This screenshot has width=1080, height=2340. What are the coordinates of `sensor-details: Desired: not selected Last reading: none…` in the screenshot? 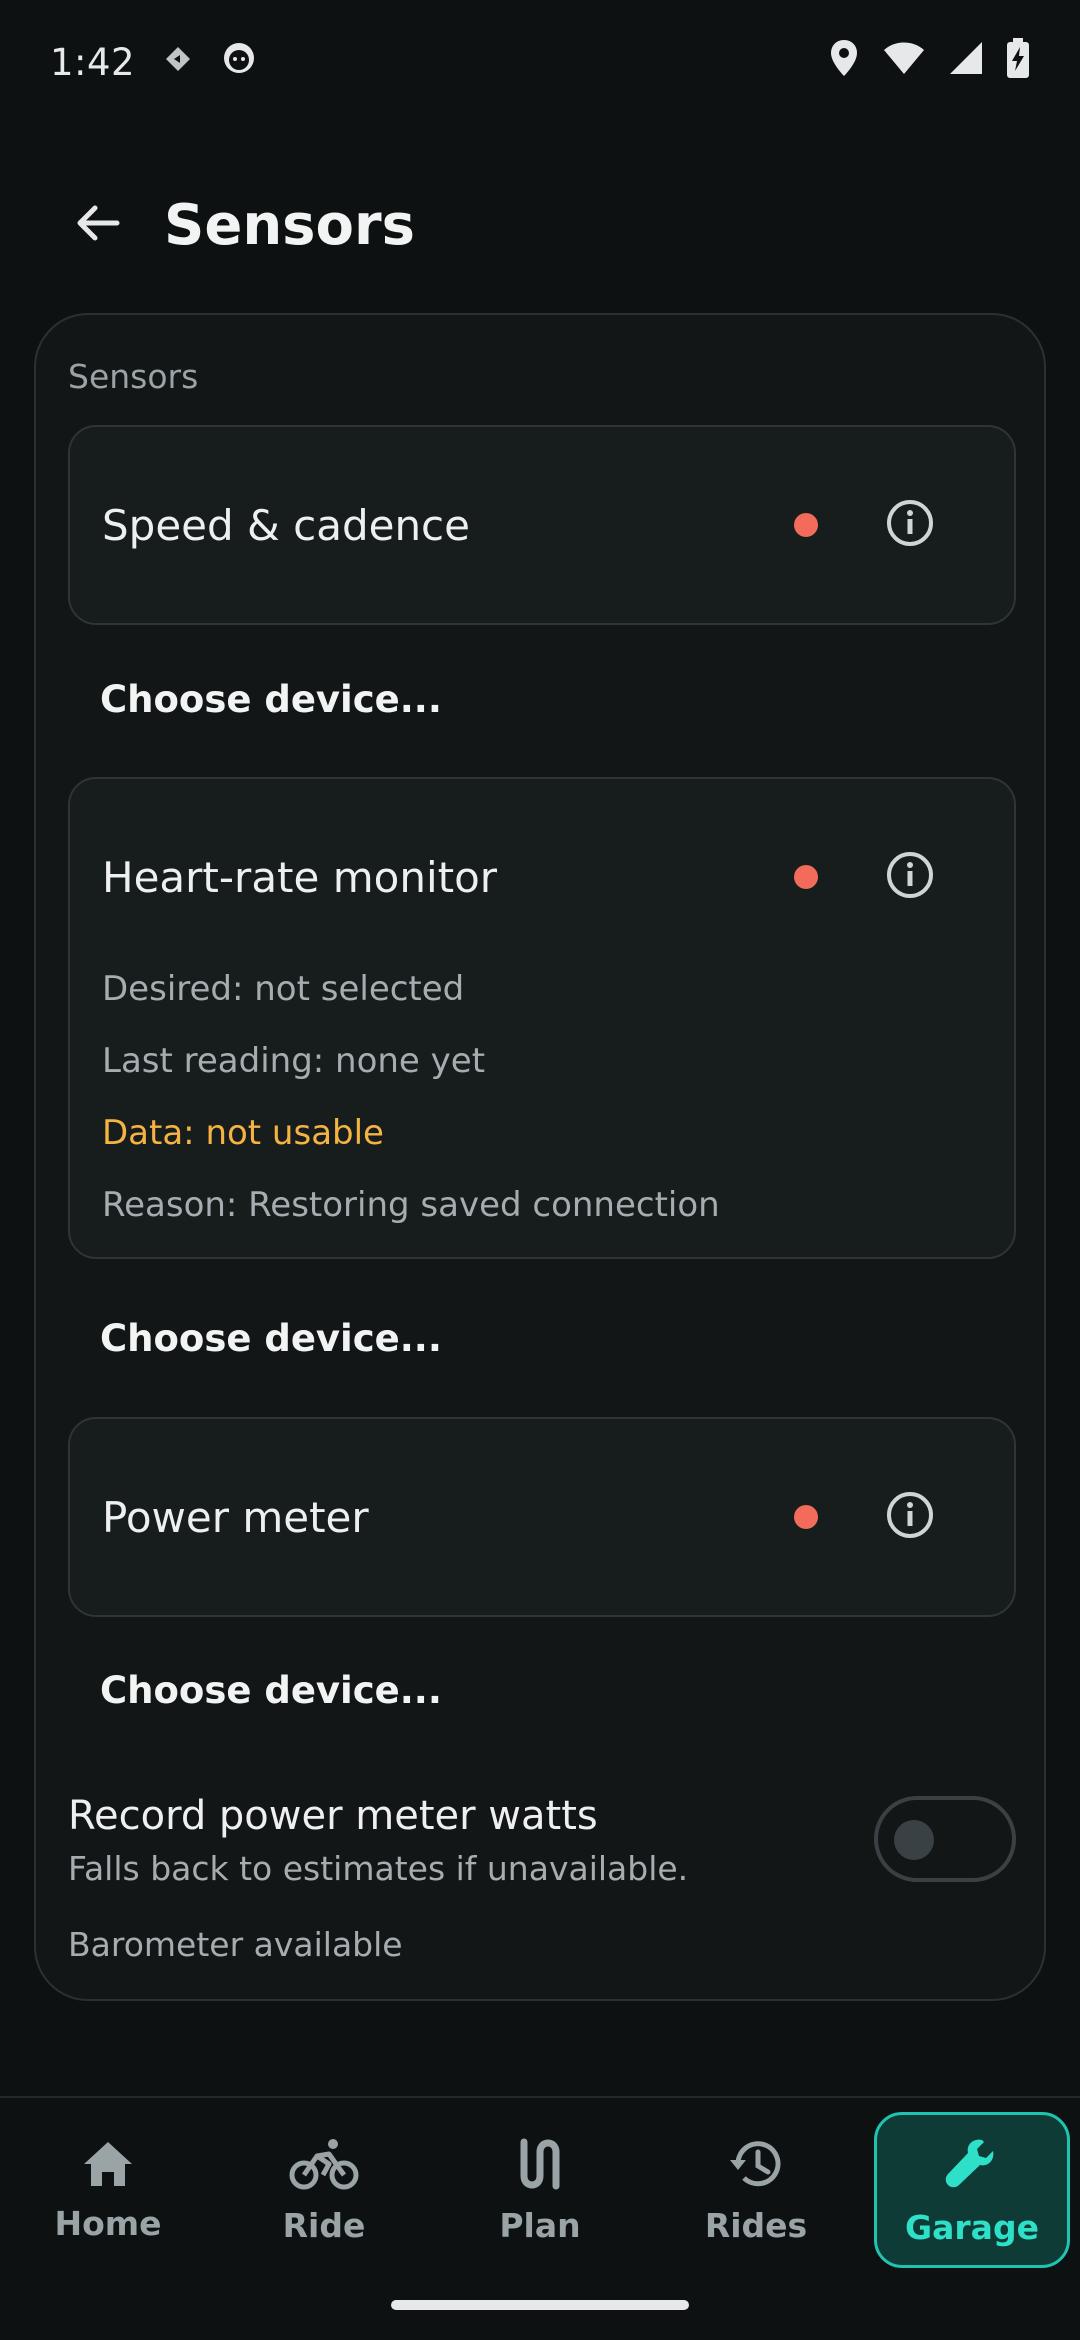 It's located at (542, 1105).